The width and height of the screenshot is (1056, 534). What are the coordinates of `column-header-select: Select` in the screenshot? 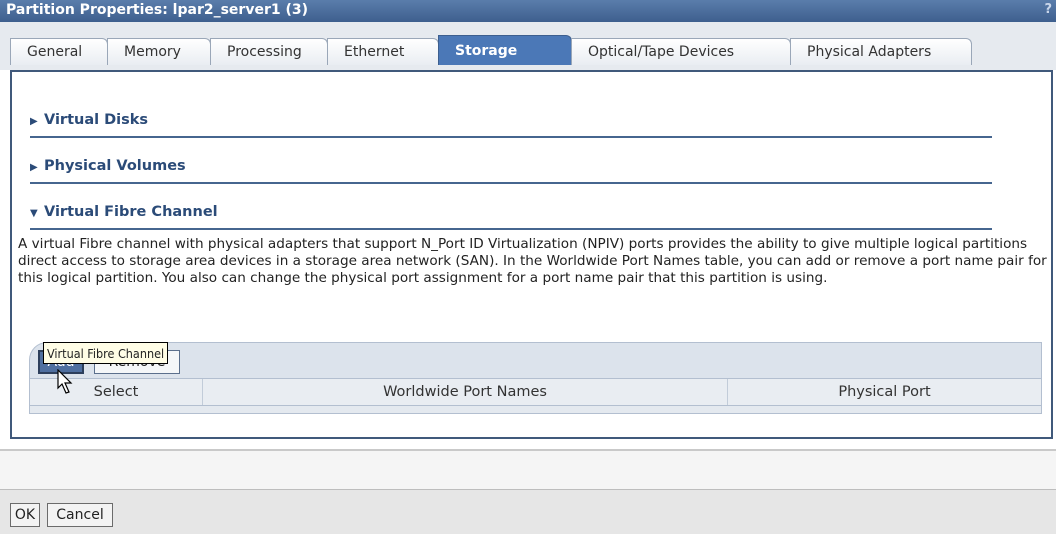 It's located at (116, 392).